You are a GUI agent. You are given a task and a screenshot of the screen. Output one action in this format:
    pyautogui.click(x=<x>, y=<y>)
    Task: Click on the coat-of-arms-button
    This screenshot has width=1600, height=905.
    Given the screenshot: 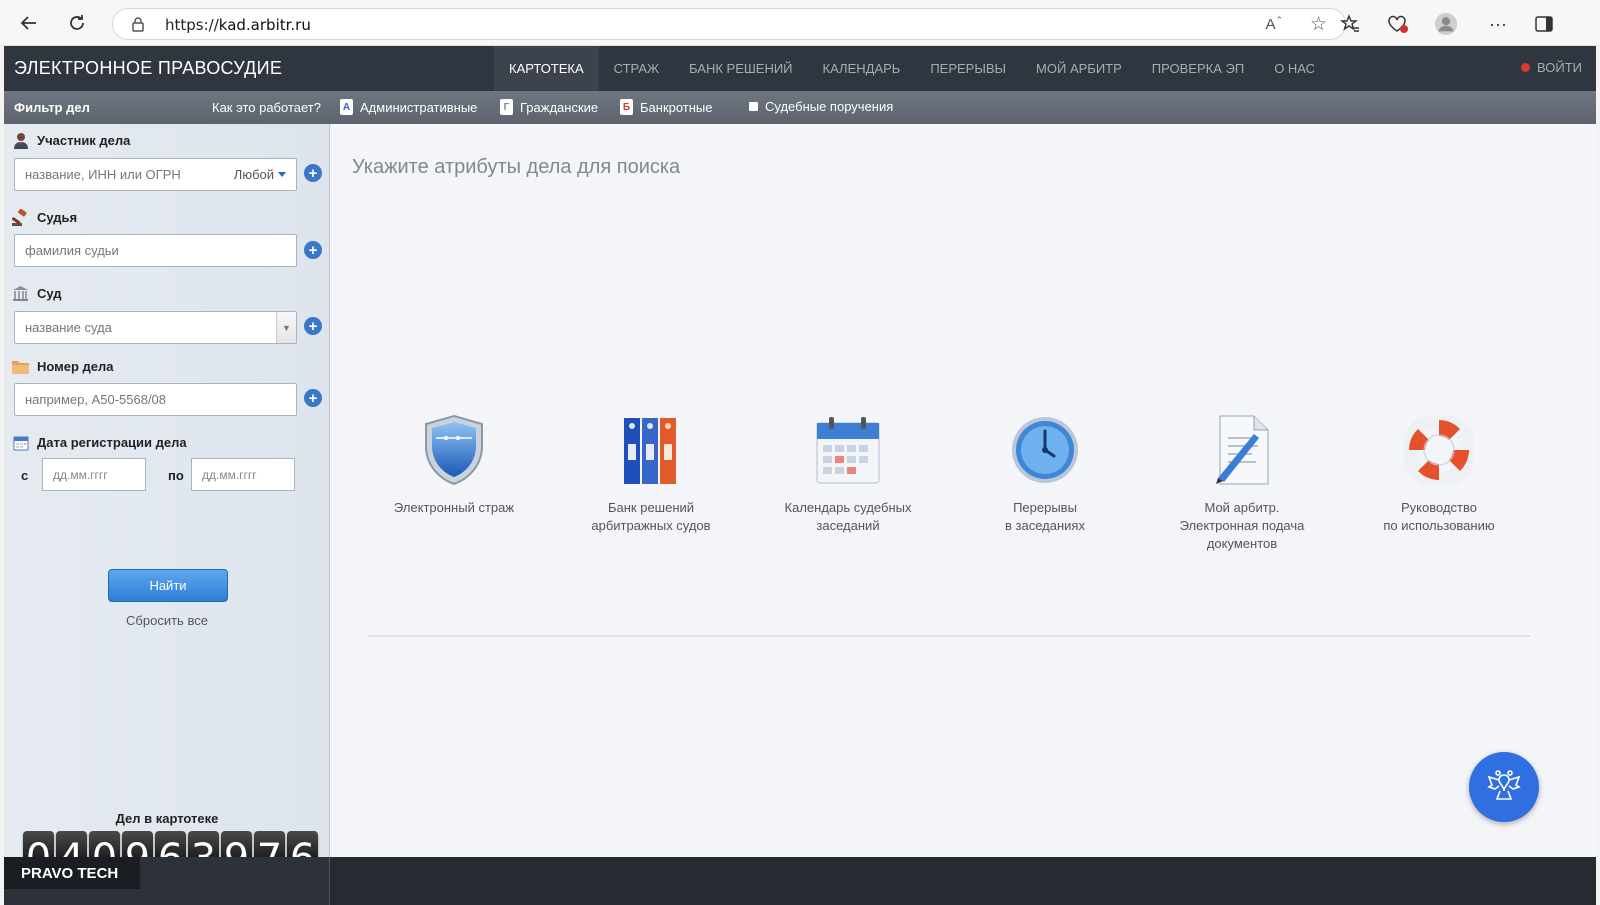 What is the action you would take?
    pyautogui.click(x=1504, y=787)
    